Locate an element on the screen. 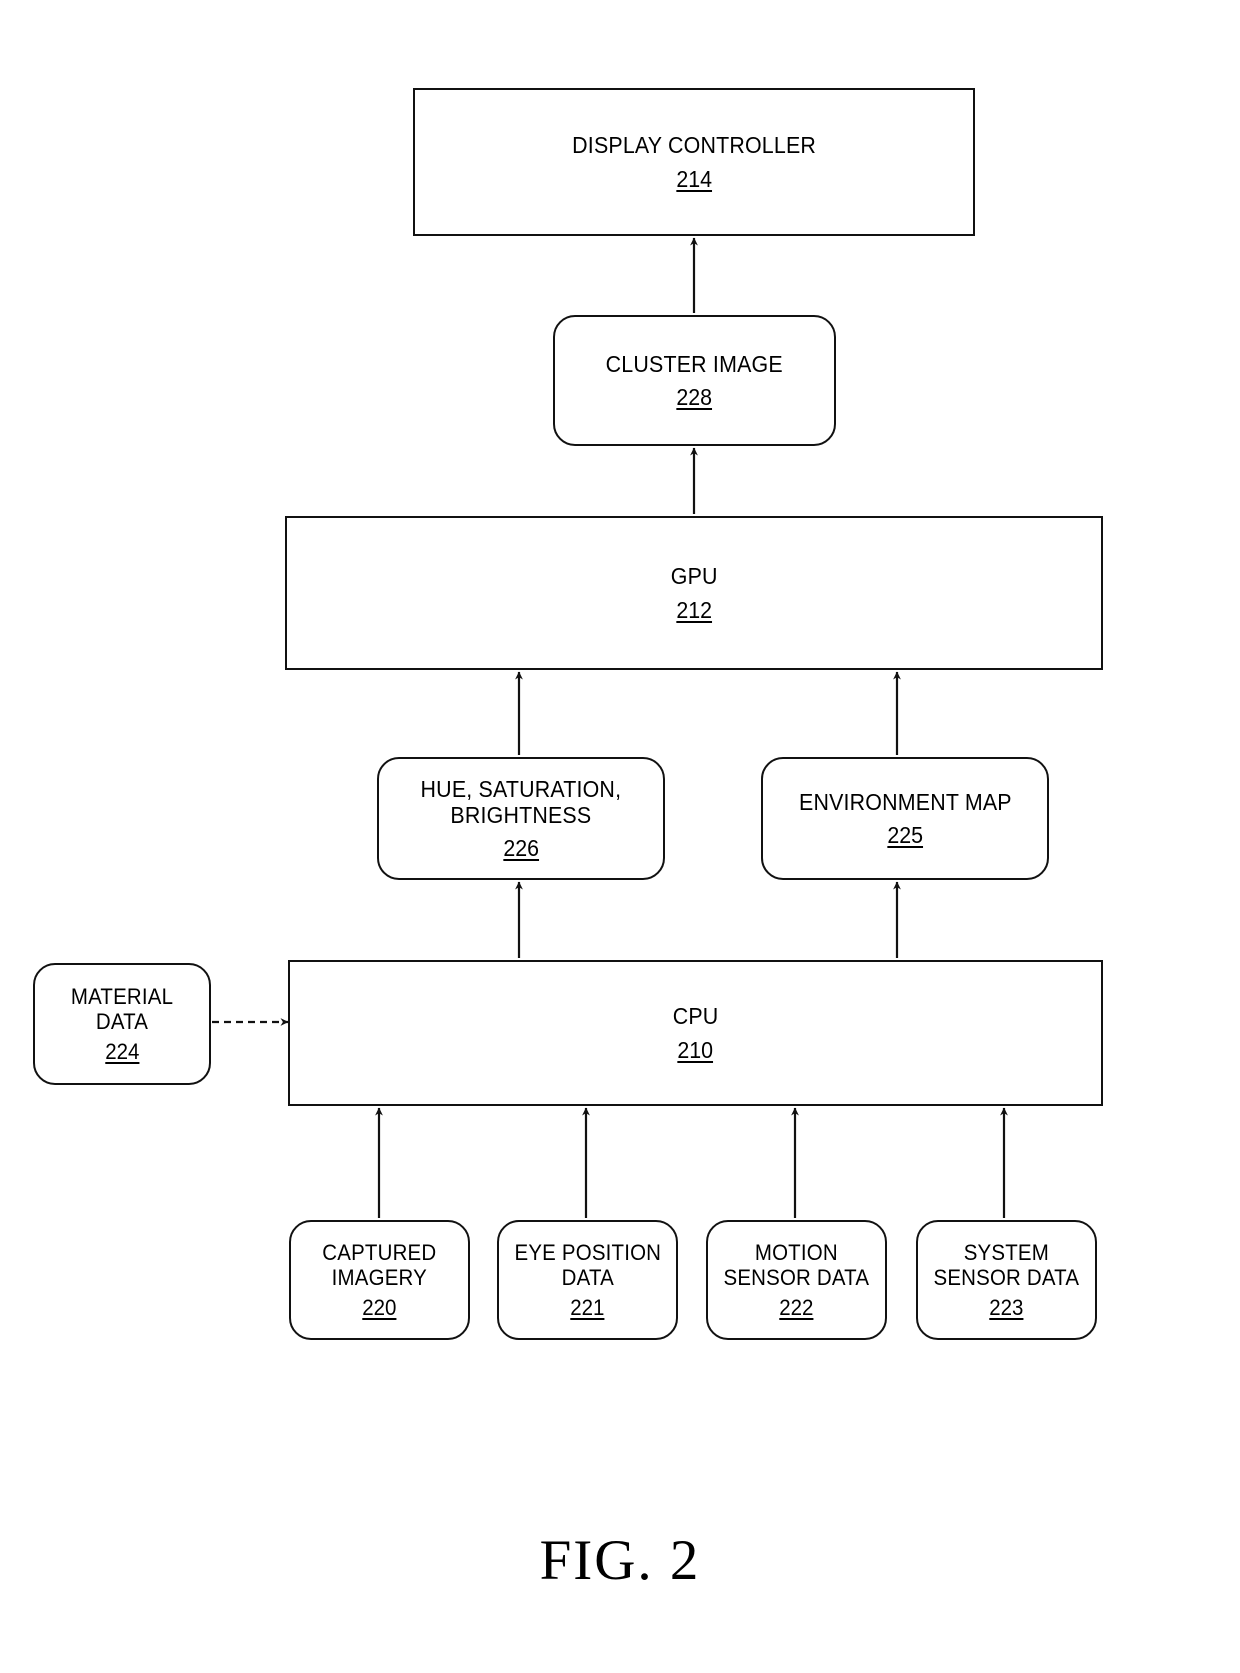 This screenshot has width=1240, height=1673. block-eye-position-data-ref: 221 is located at coordinates (587, 1308).